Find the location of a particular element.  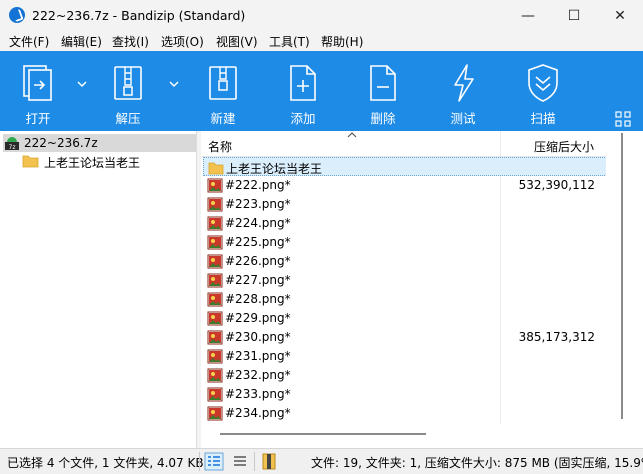

close-button: ✕ is located at coordinates (620, 15).